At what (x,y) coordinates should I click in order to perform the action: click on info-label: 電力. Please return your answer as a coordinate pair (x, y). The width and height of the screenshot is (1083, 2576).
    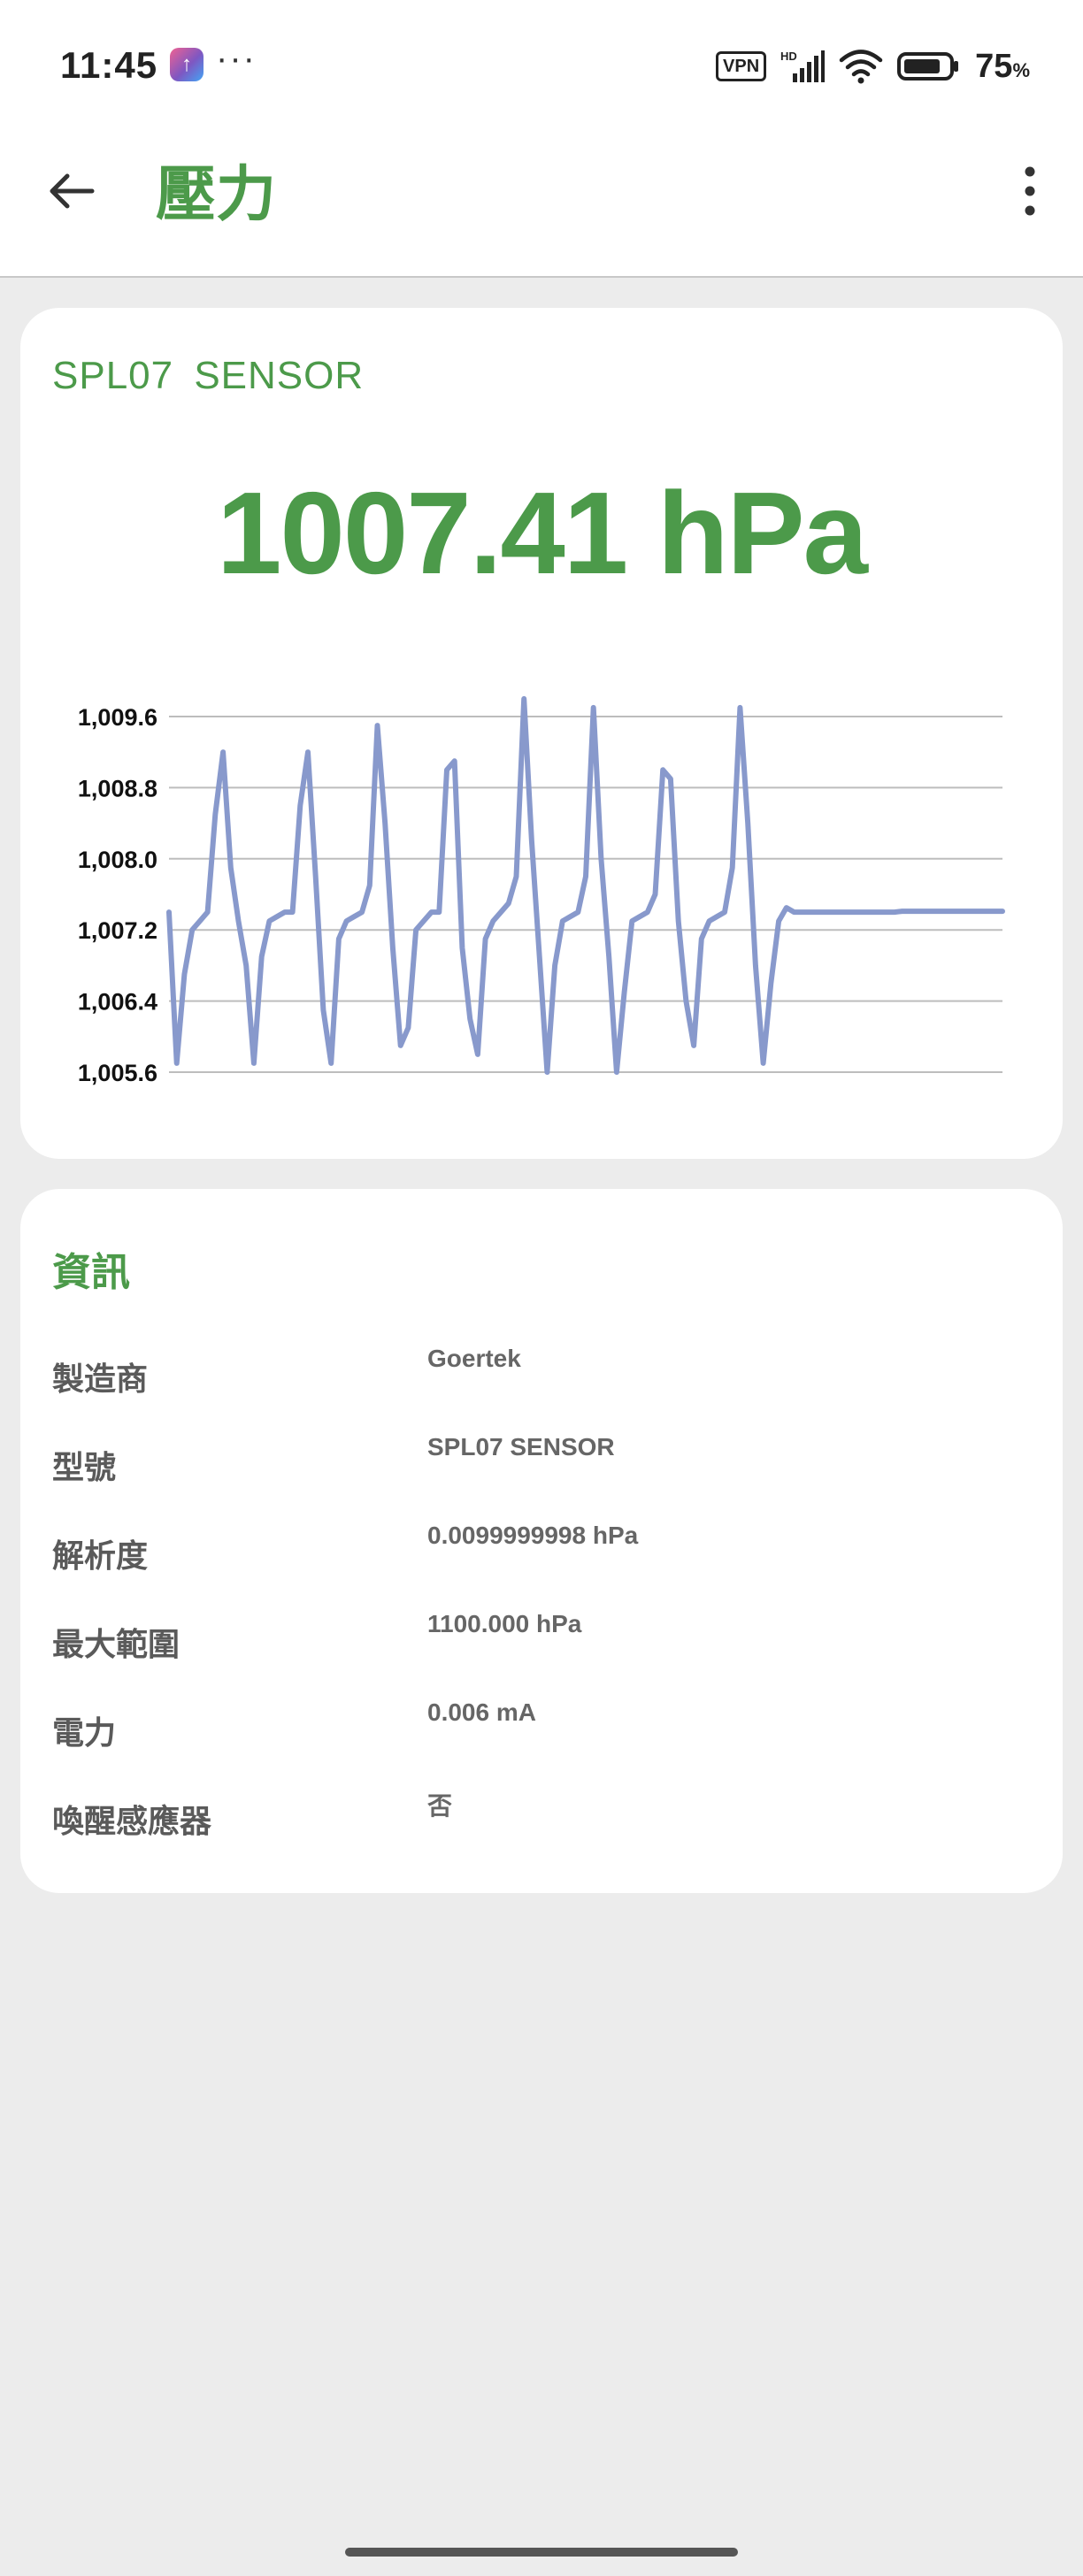
    Looking at the image, I should click on (85, 1732).